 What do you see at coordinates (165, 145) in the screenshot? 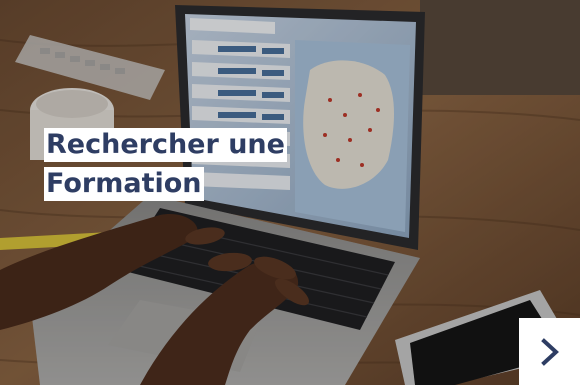
I see `title-line-1: Rechercher une` at bounding box center [165, 145].